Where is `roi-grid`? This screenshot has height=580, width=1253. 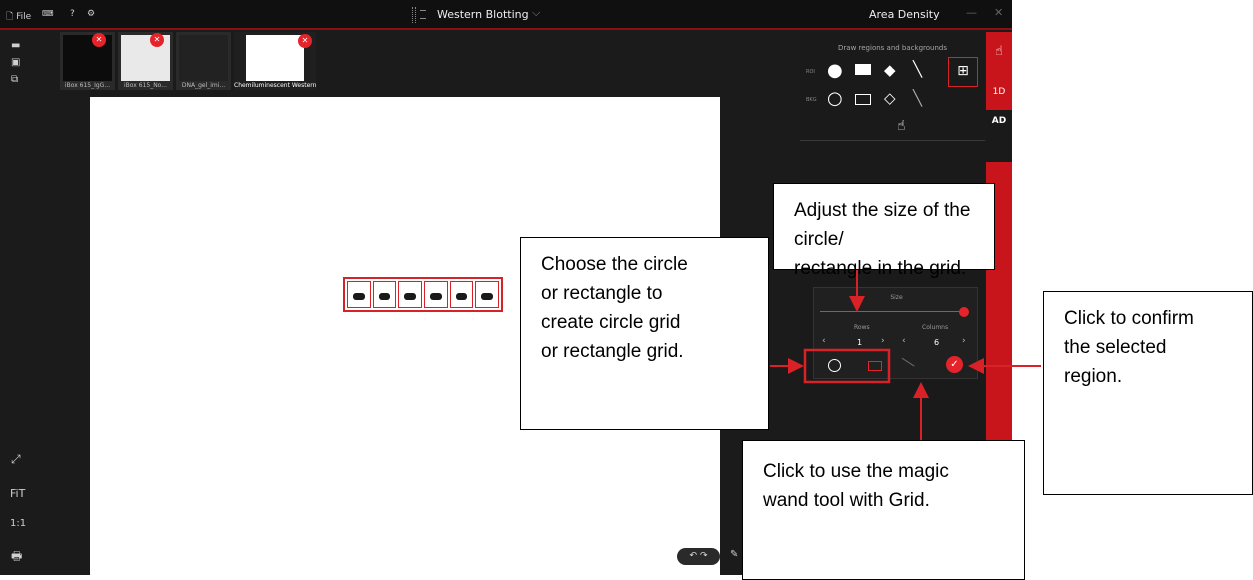 roi-grid is located at coordinates (423, 294).